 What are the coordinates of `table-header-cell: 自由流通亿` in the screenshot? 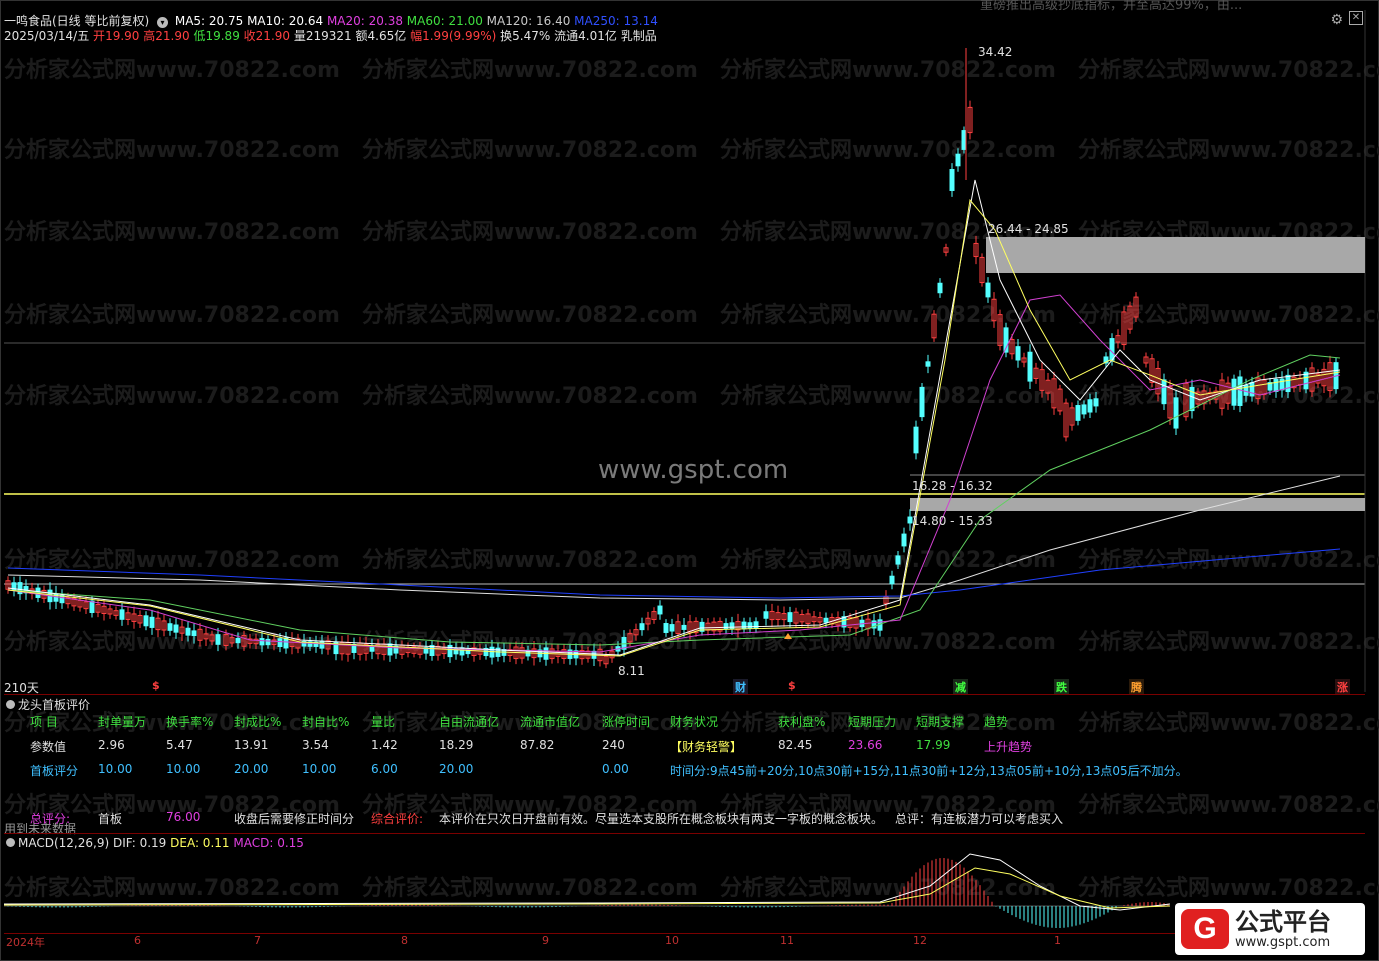 It's located at (469, 722).